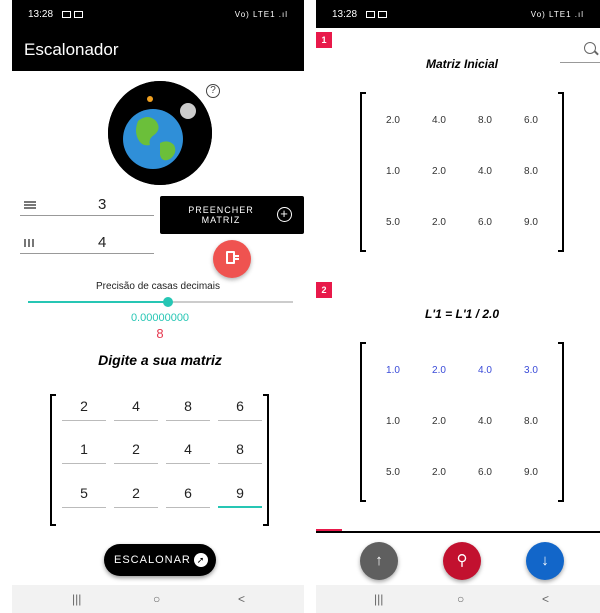  I want to click on precision-slider, so click(160, 302).